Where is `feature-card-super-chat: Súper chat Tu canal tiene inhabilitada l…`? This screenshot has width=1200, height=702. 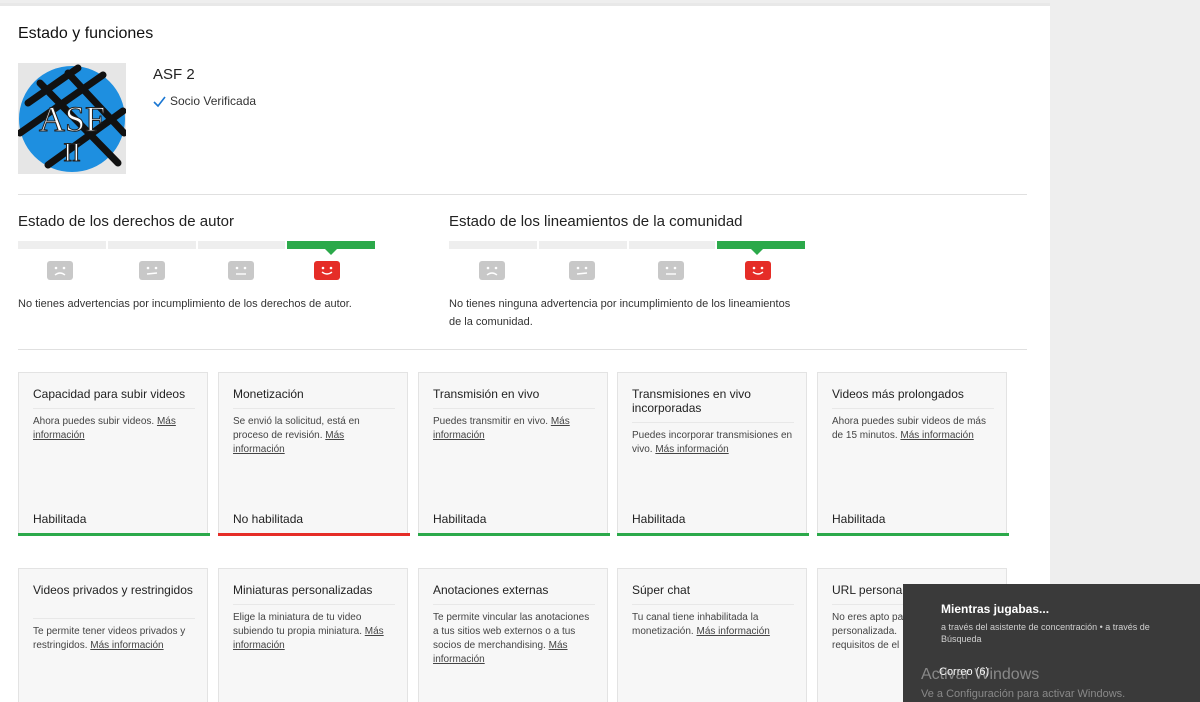
feature-card-super-chat: Súper chat Tu canal tiene inhabilitada l… is located at coordinates (712, 635).